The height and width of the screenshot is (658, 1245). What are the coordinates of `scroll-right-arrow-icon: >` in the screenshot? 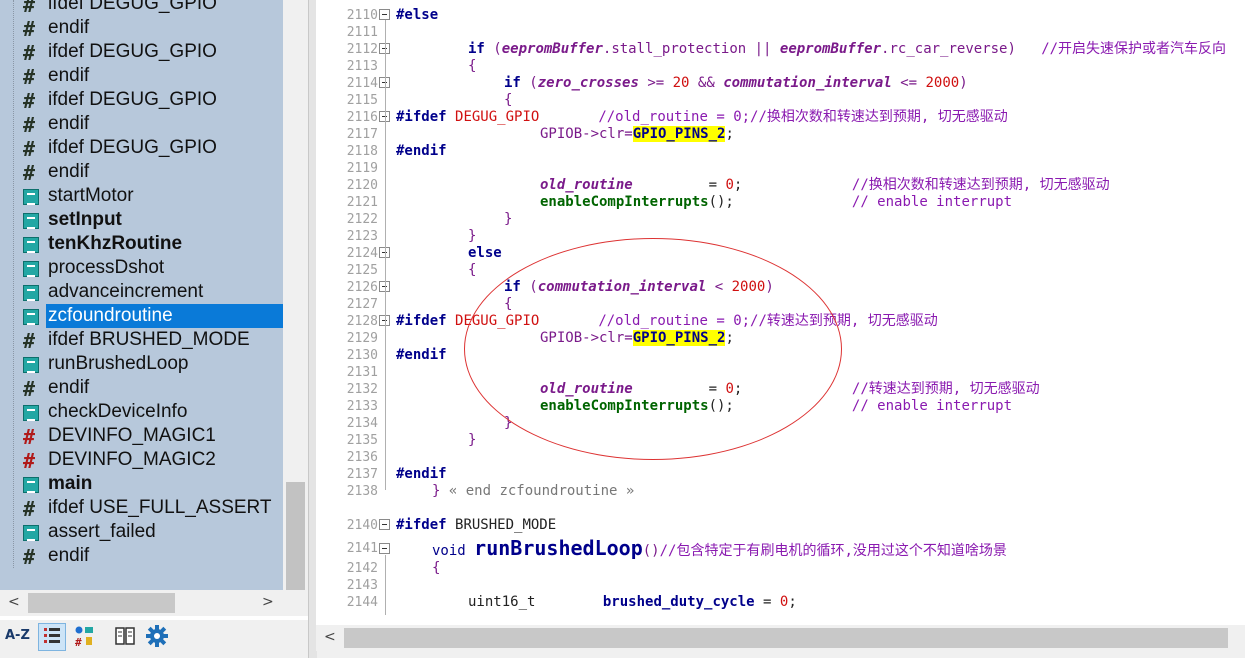 It's located at (268, 602).